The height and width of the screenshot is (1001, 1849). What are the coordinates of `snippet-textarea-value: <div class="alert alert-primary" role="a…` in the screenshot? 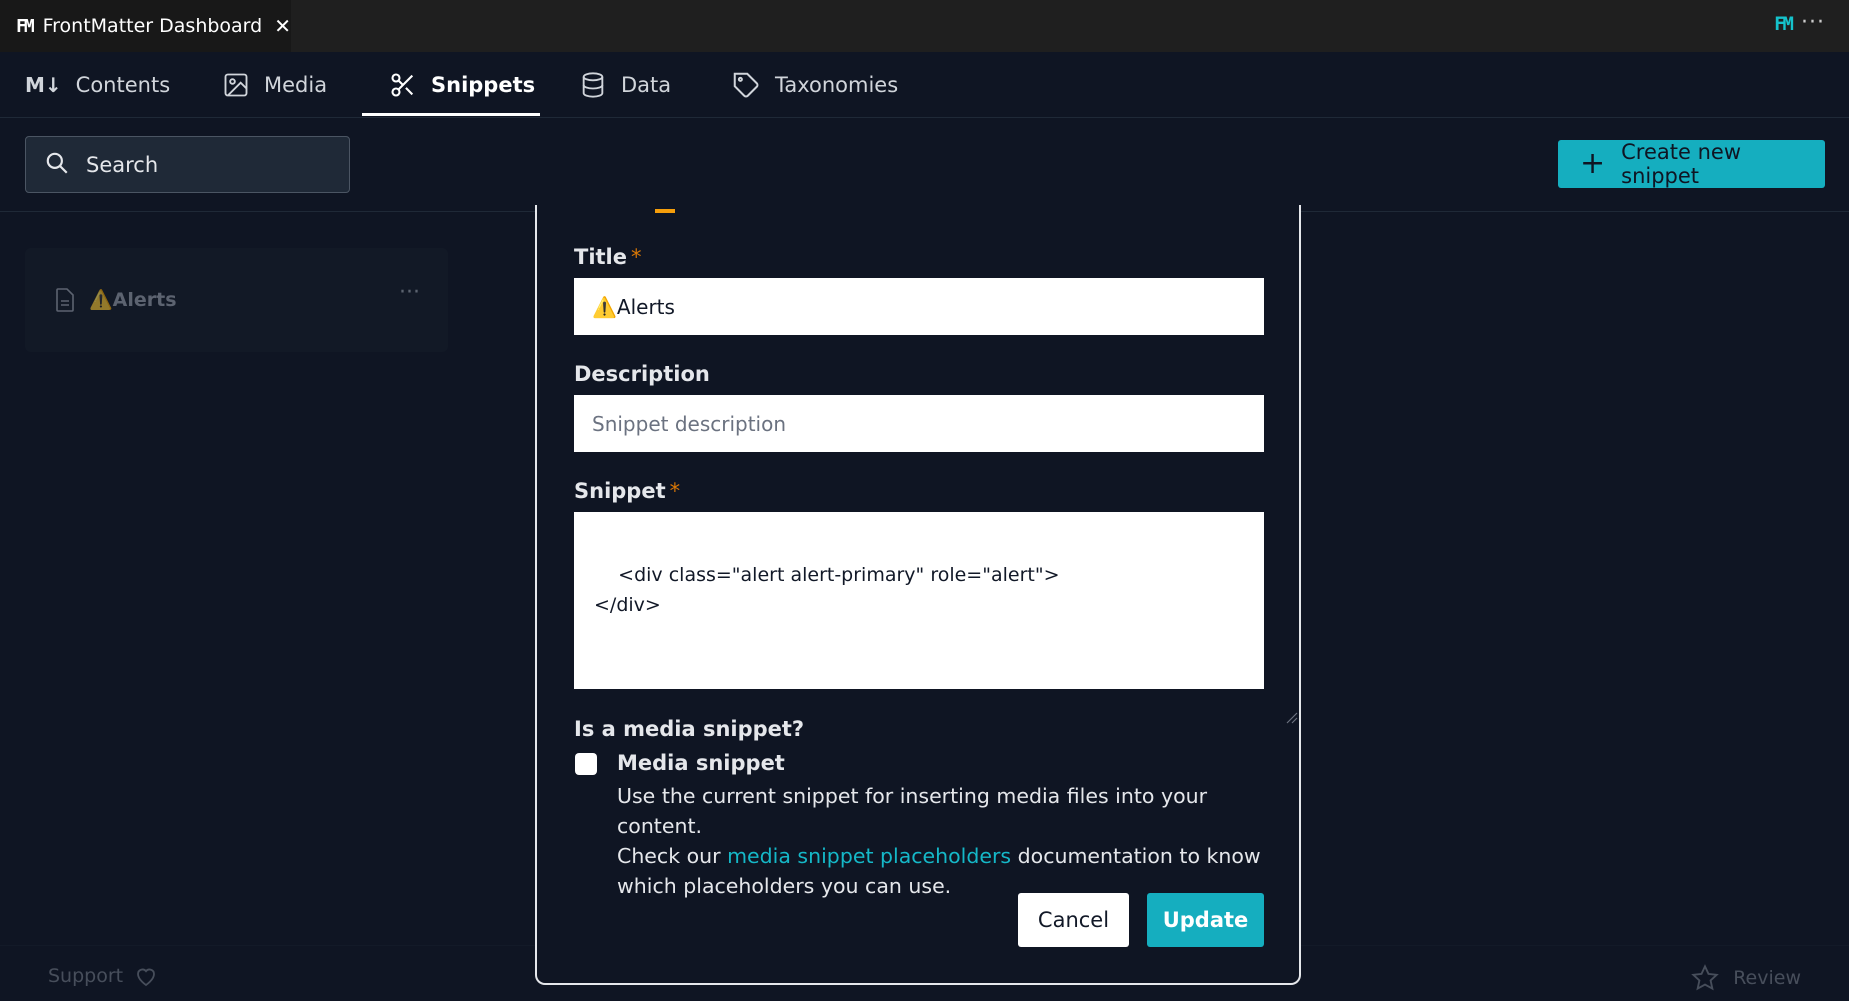 It's located at (827, 590).